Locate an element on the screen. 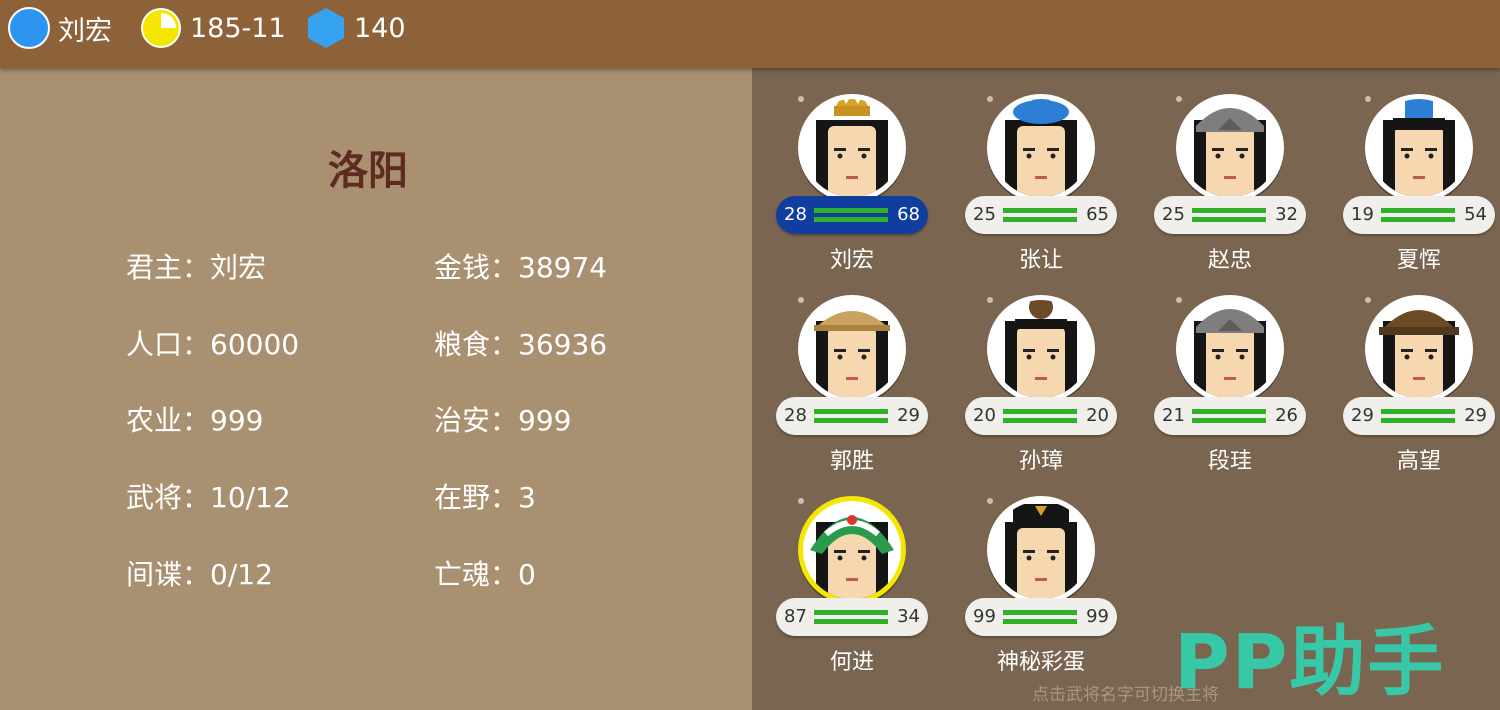 This screenshot has height=710, width=1500. general-card: 99 99 神秘彩蛋 is located at coordinates (1041, 572).